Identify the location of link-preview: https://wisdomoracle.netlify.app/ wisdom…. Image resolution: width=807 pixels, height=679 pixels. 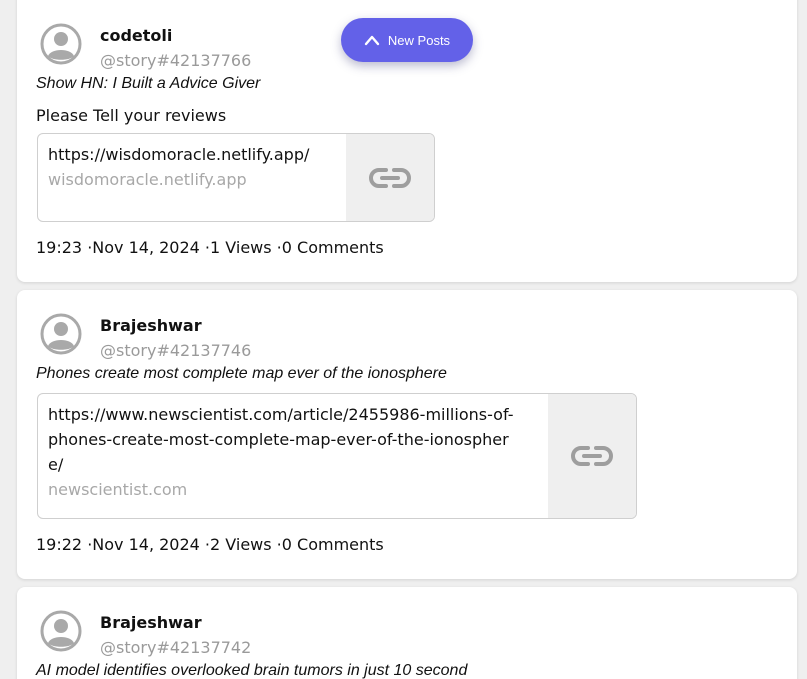
(236, 177).